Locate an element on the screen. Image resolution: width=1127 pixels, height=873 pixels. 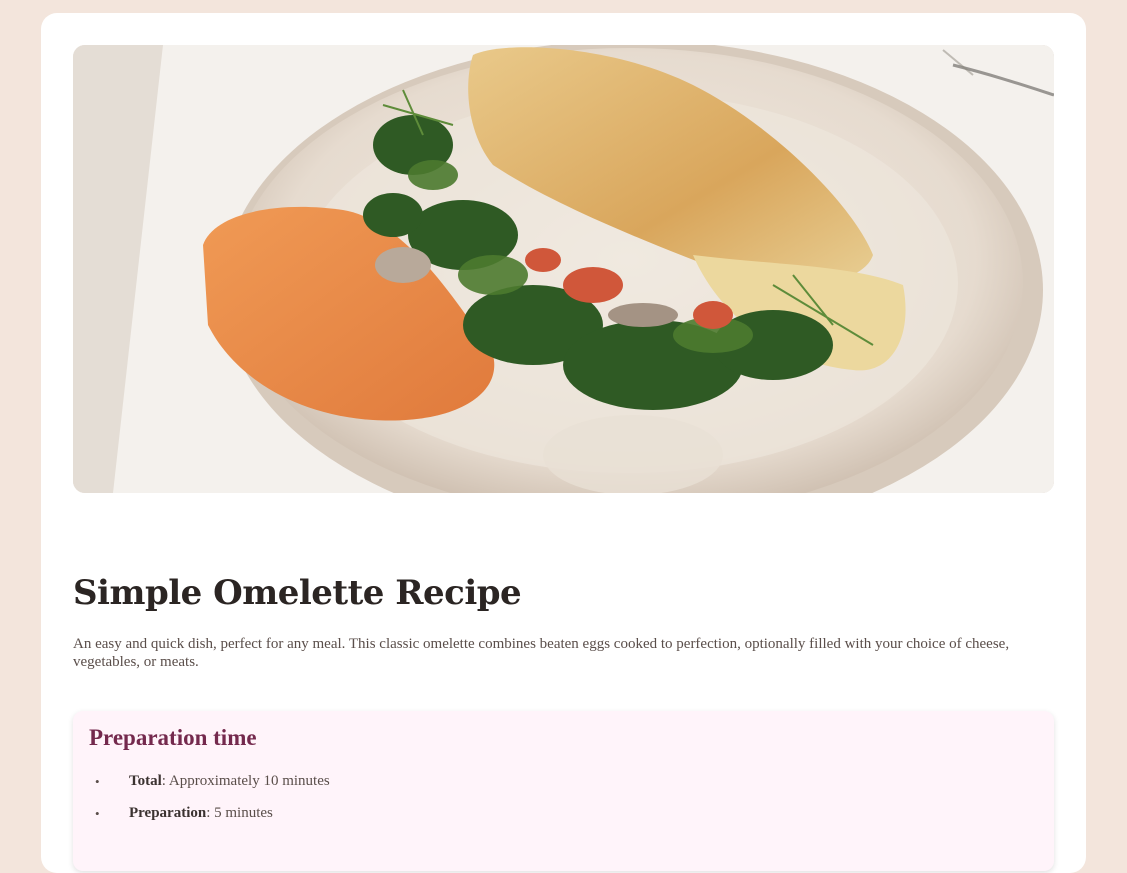
prep-label: Total is located at coordinates (145, 781).